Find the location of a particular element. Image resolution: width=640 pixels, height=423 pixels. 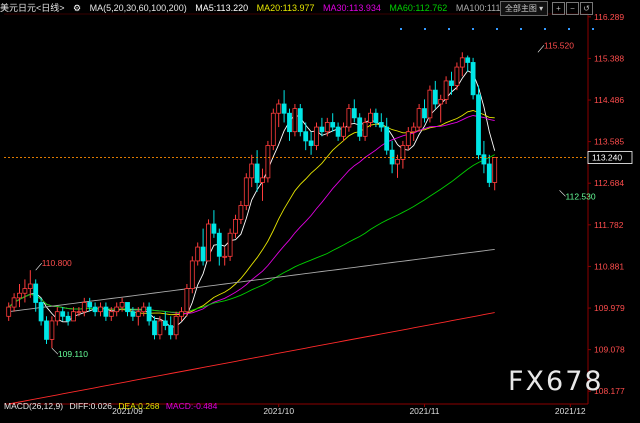

dea-value: DEA:0.268 is located at coordinates (139, 406).